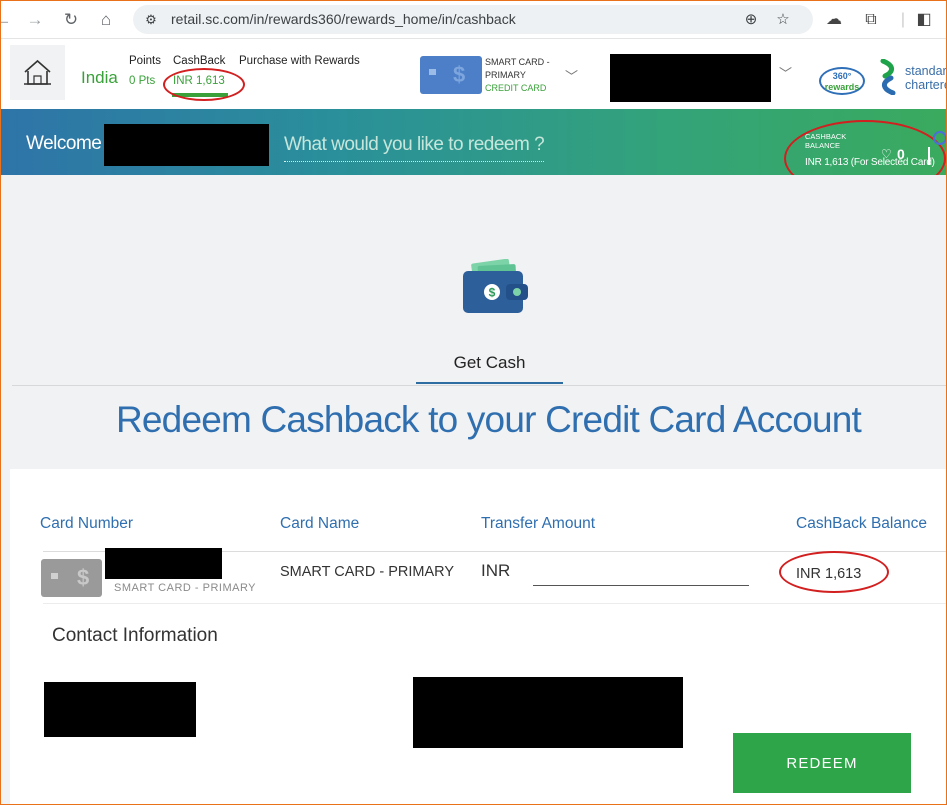  Describe the element at coordinates (186, 145) in the screenshot. I see `redacted-username` at that location.